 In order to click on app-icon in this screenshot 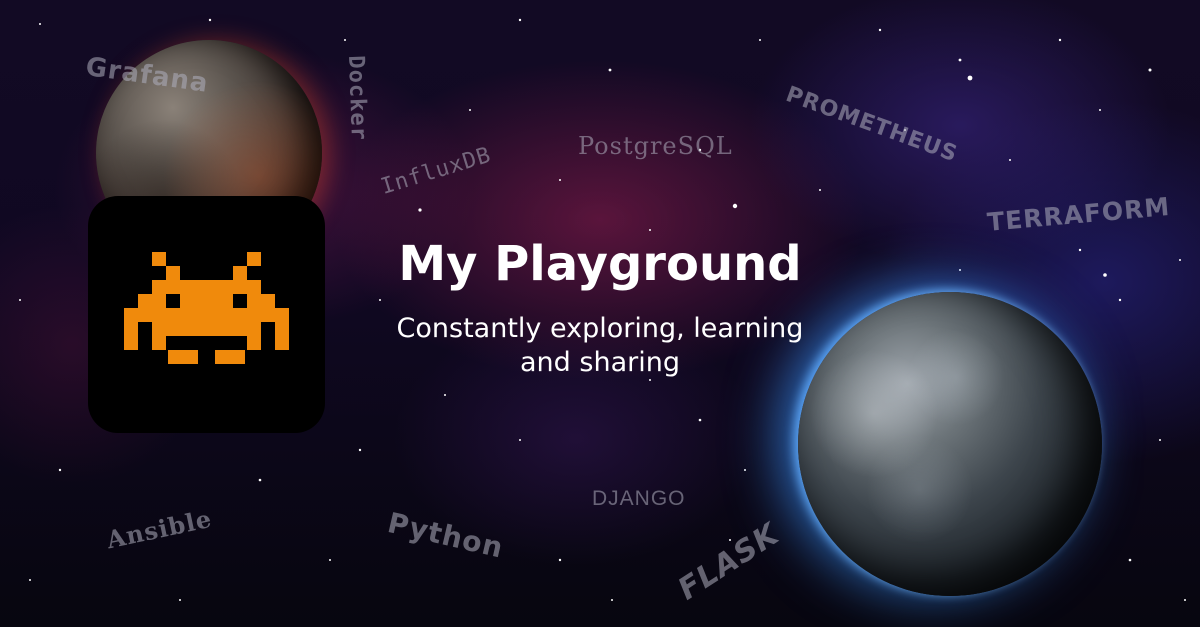, I will do `click(206, 314)`.